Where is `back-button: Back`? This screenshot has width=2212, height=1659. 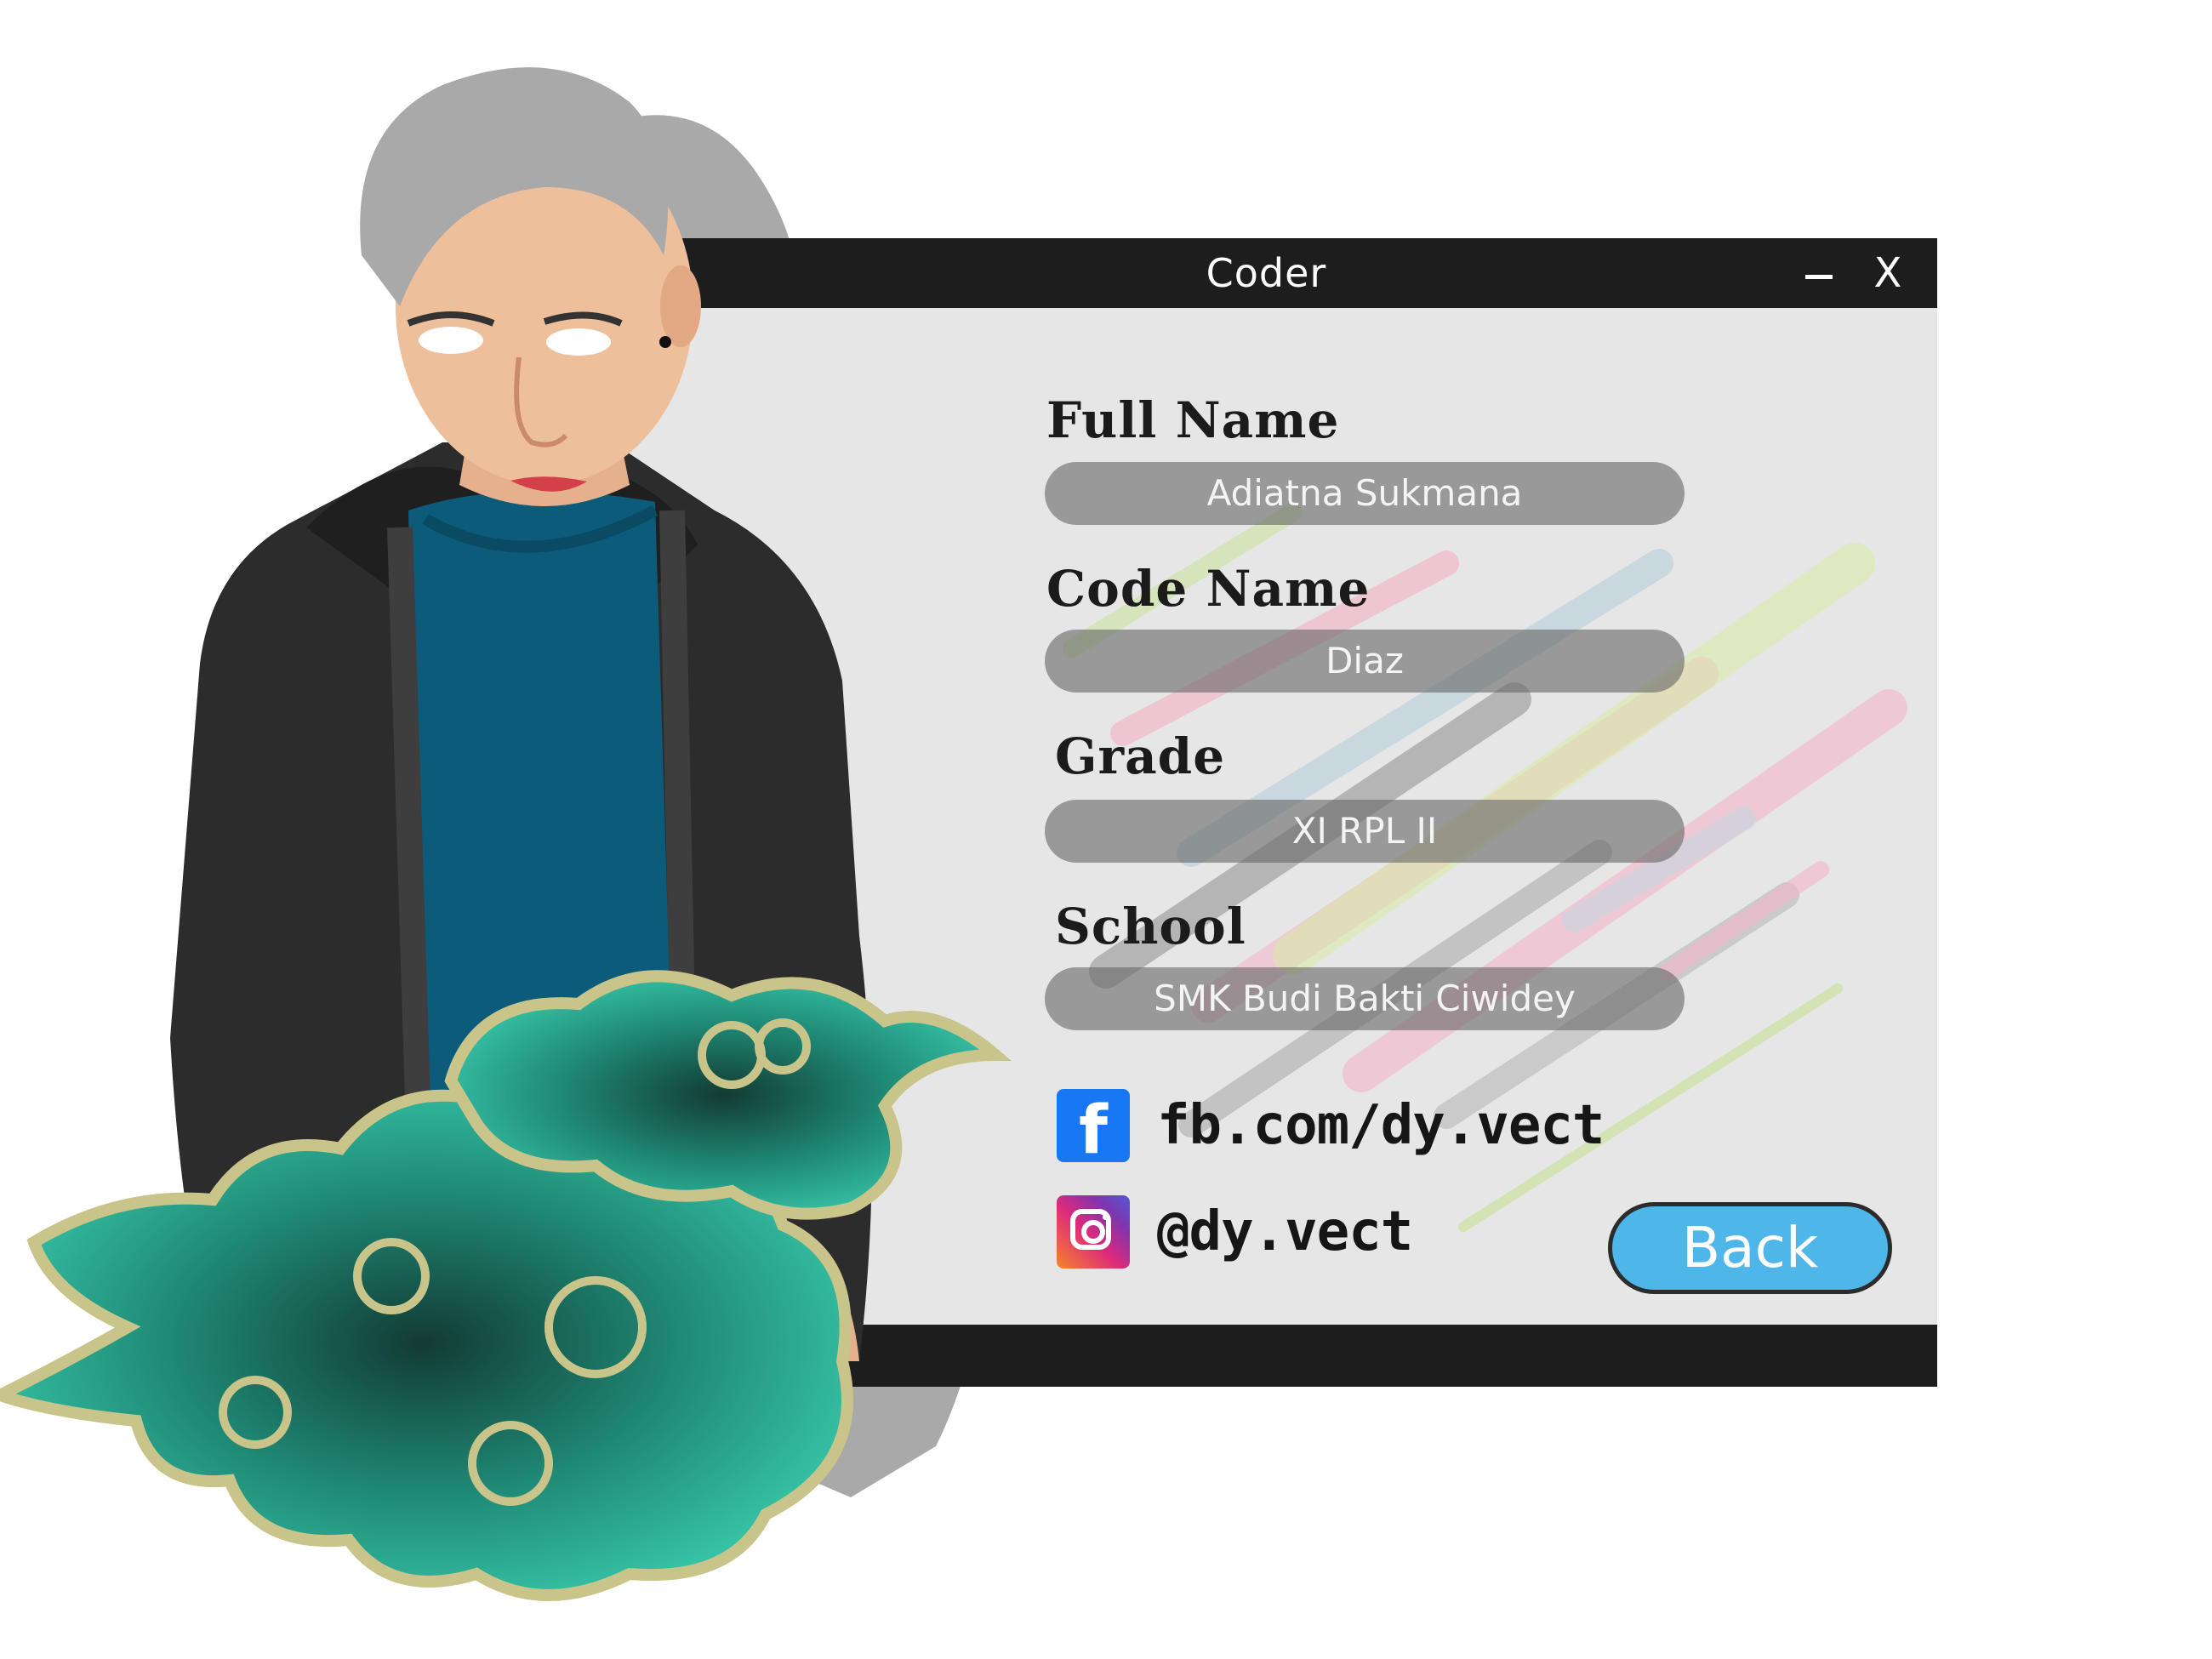
back-button: Back is located at coordinates (1750, 1248).